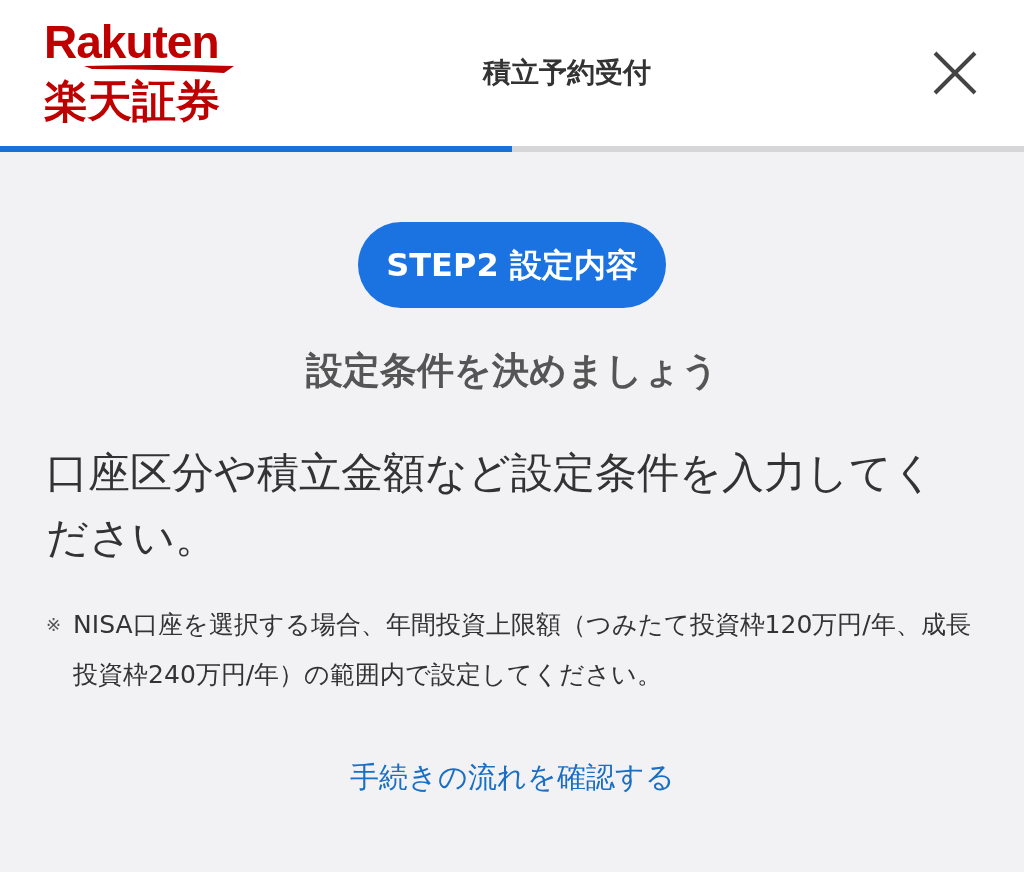  What do you see at coordinates (132, 42) in the screenshot?
I see `logo-wordmark: Rakuten` at bounding box center [132, 42].